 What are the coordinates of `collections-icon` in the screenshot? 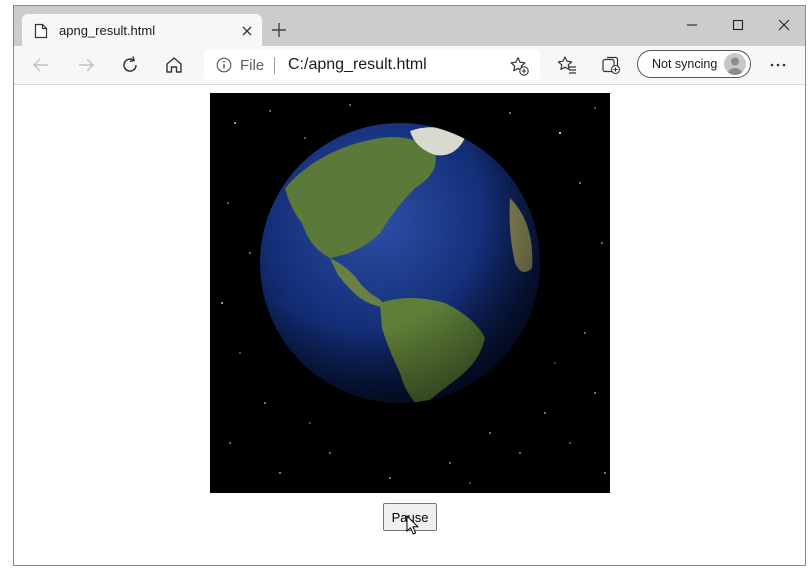 It's located at (611, 65).